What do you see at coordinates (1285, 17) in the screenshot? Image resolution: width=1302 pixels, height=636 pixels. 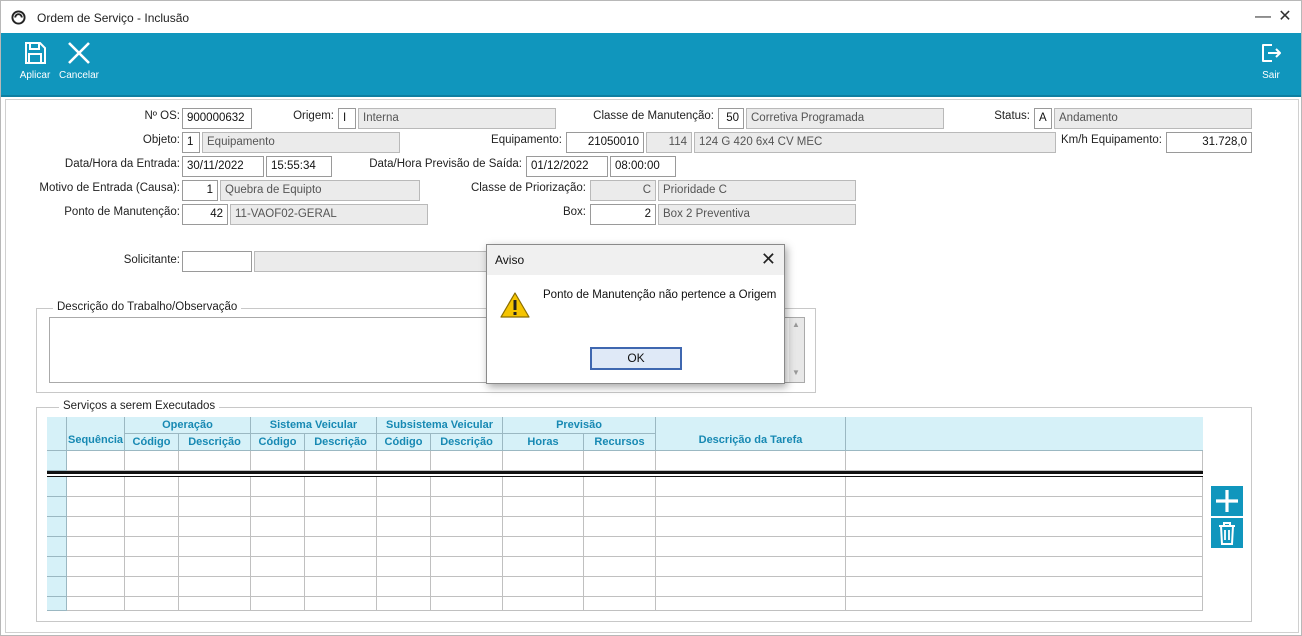 I see `close-window-button: ✕` at bounding box center [1285, 17].